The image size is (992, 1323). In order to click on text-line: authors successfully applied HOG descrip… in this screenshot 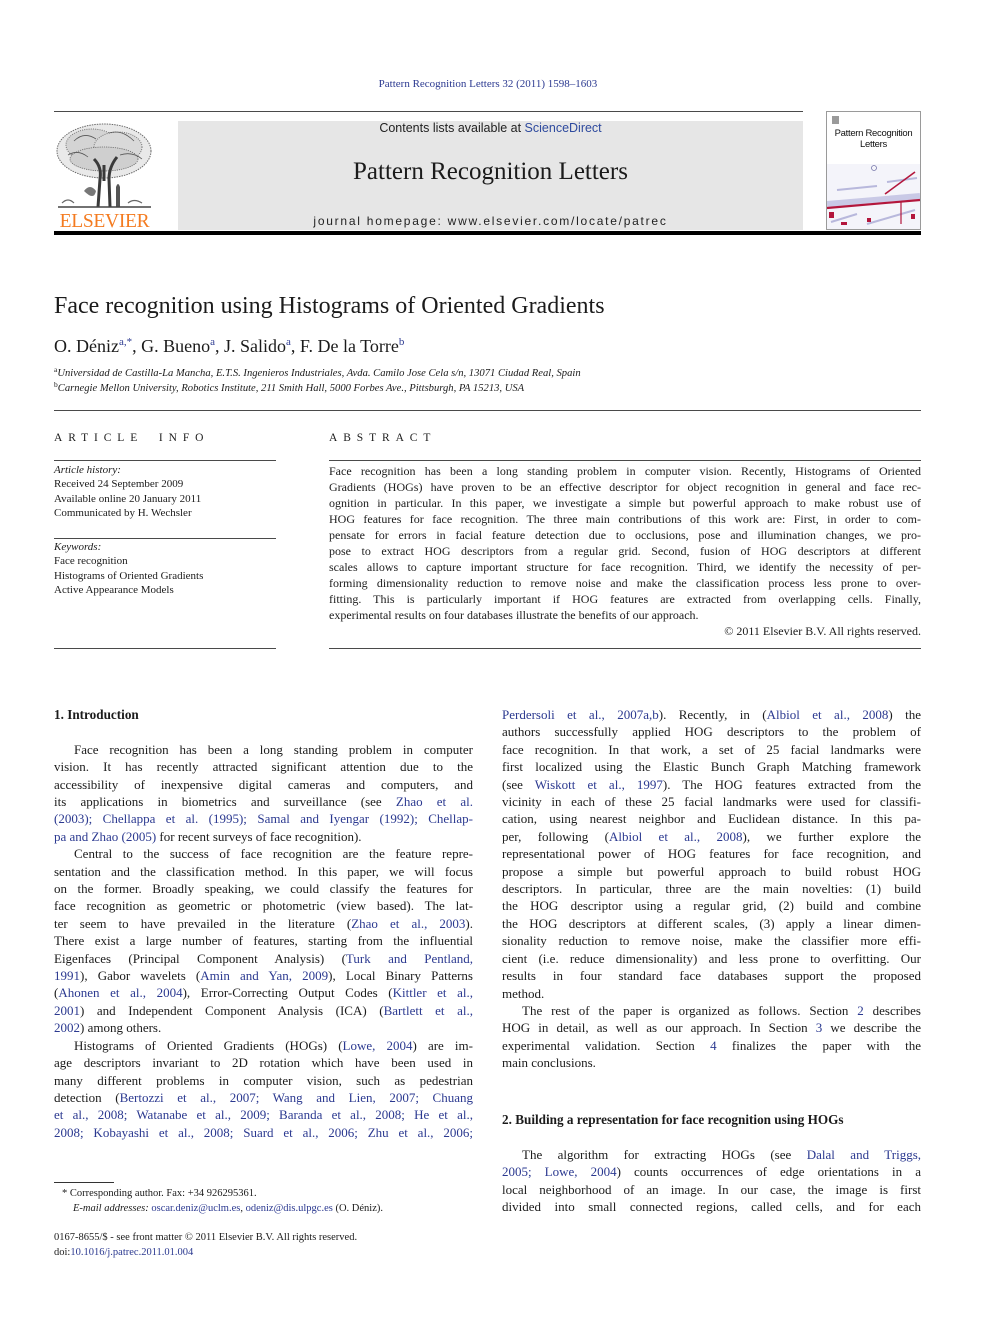, I will do `click(711, 731)`.